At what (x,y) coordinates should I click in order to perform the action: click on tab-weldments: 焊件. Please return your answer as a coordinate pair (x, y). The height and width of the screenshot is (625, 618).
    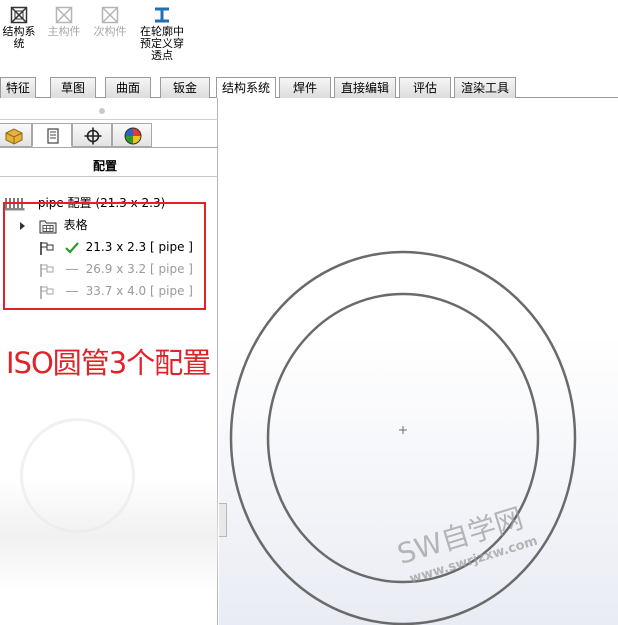
    Looking at the image, I should click on (305, 87).